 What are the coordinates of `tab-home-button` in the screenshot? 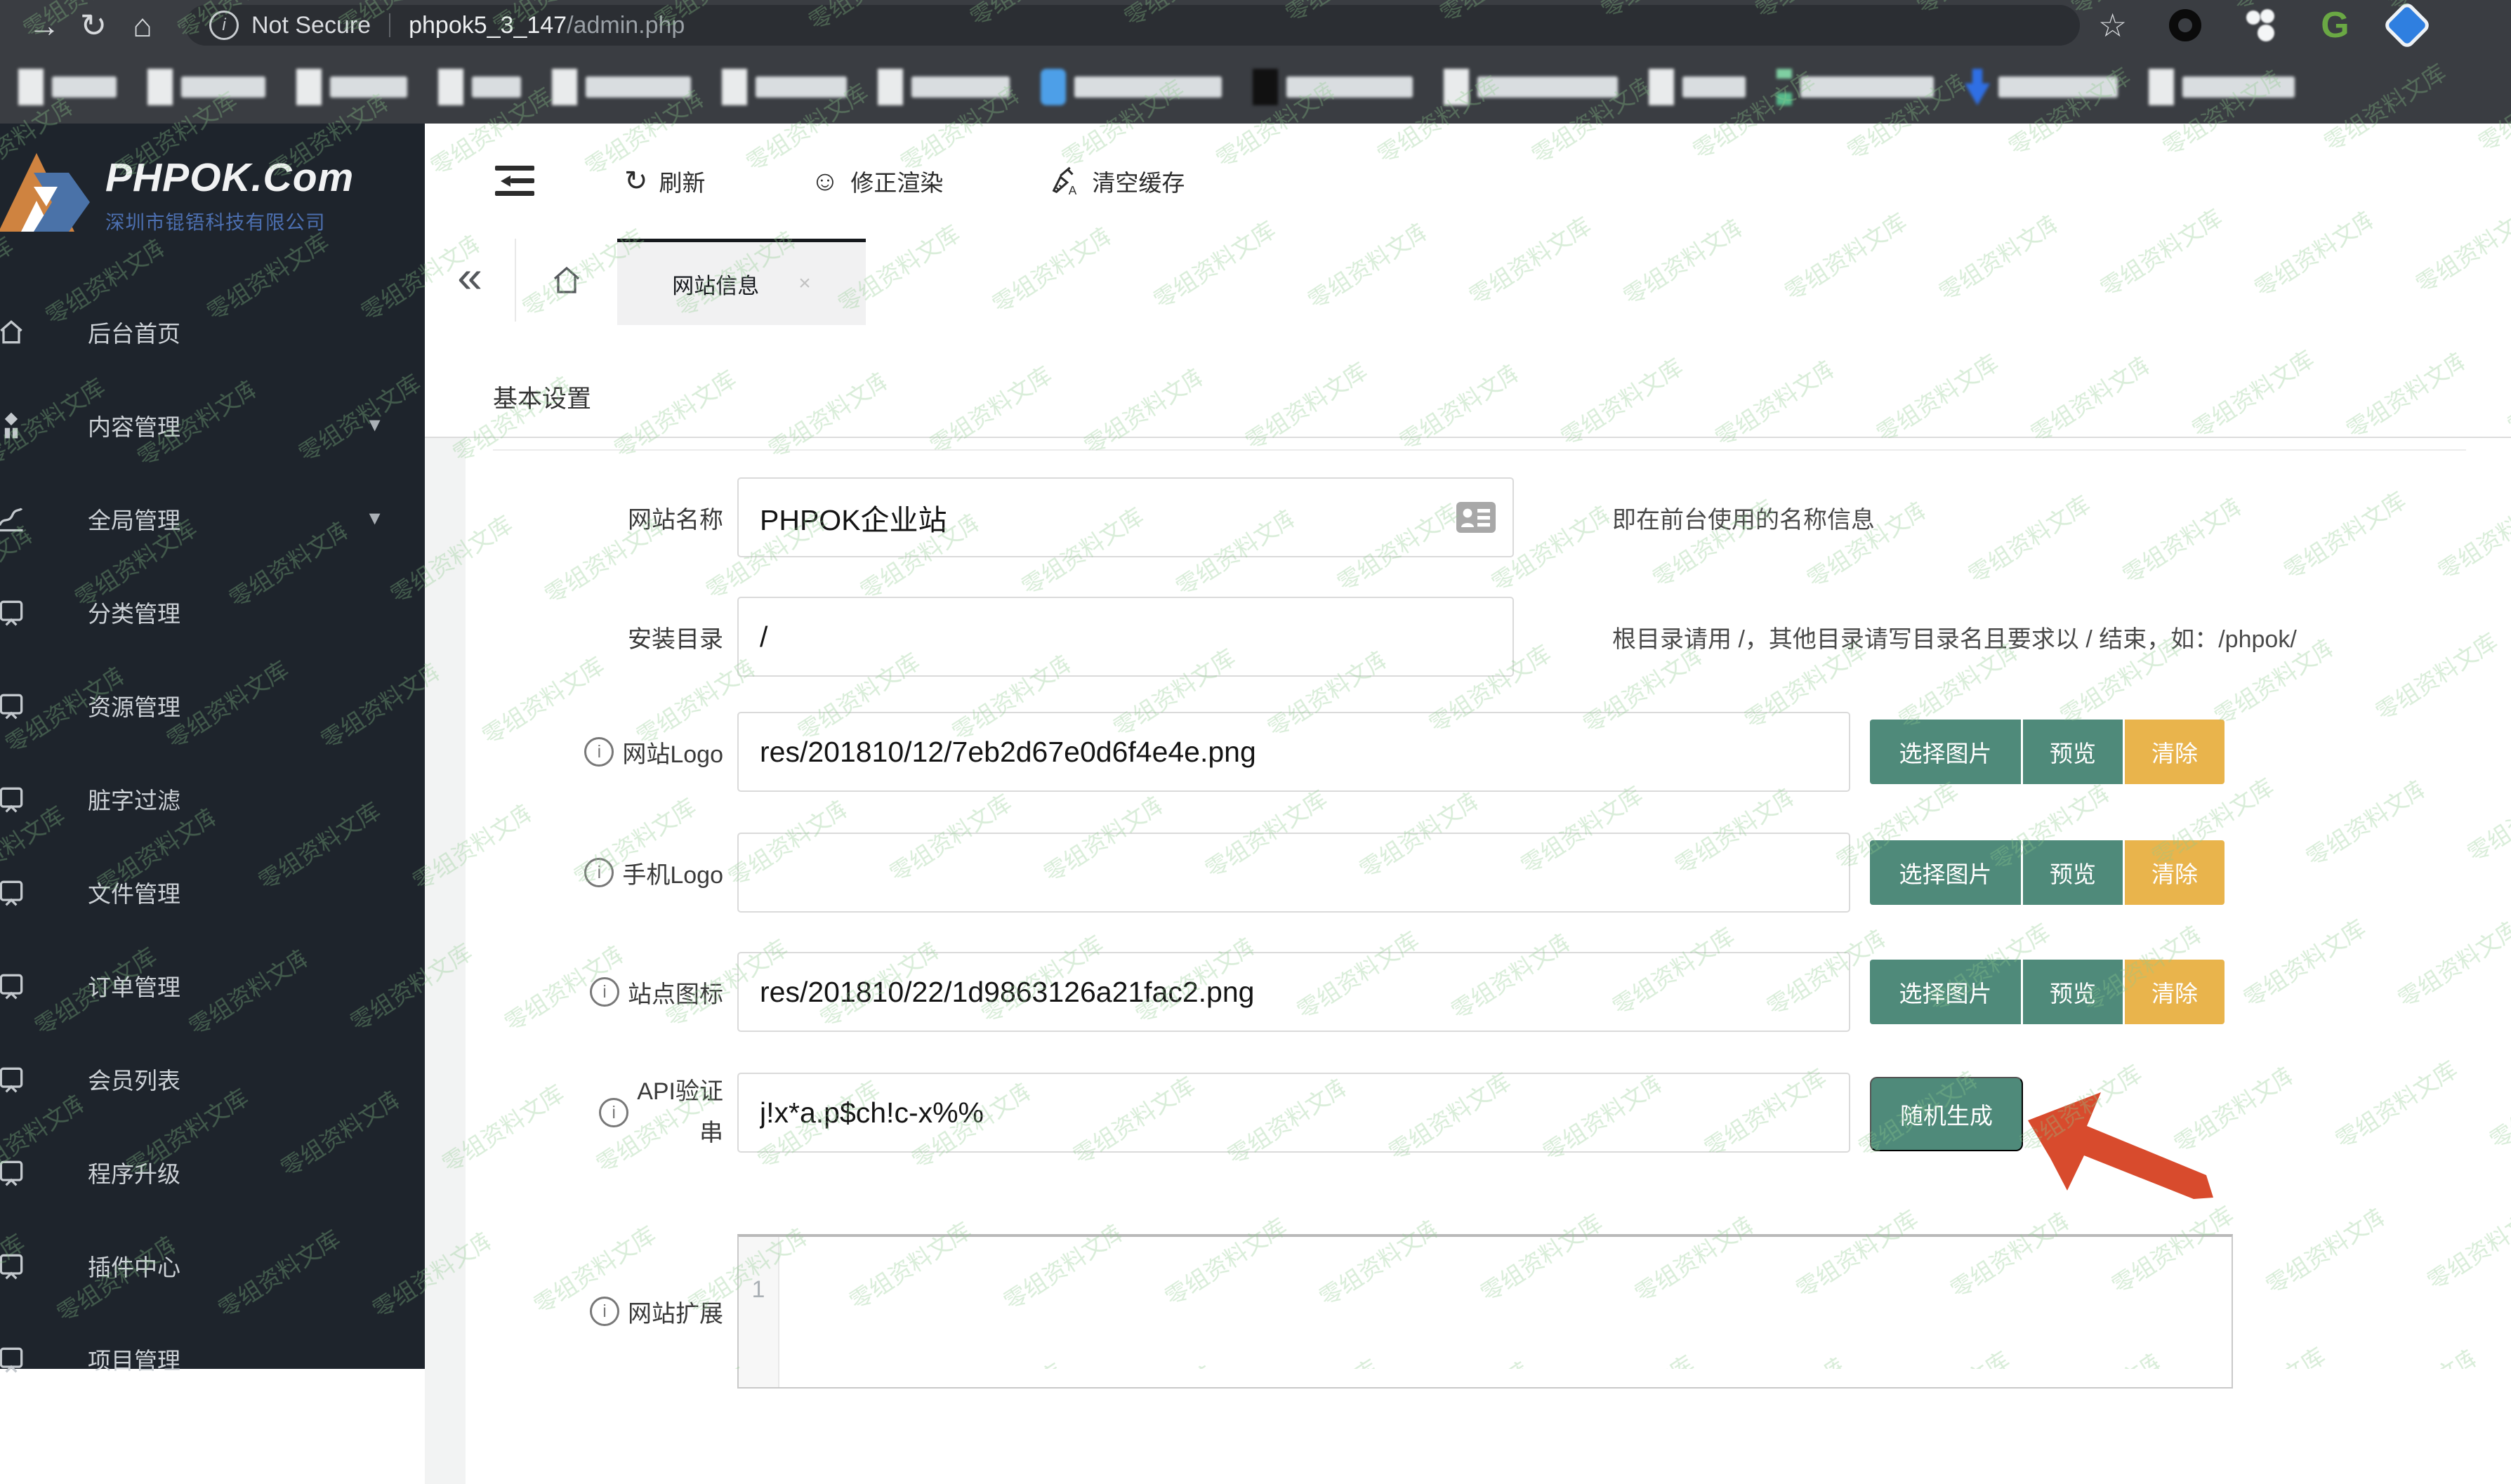 It's located at (568, 280).